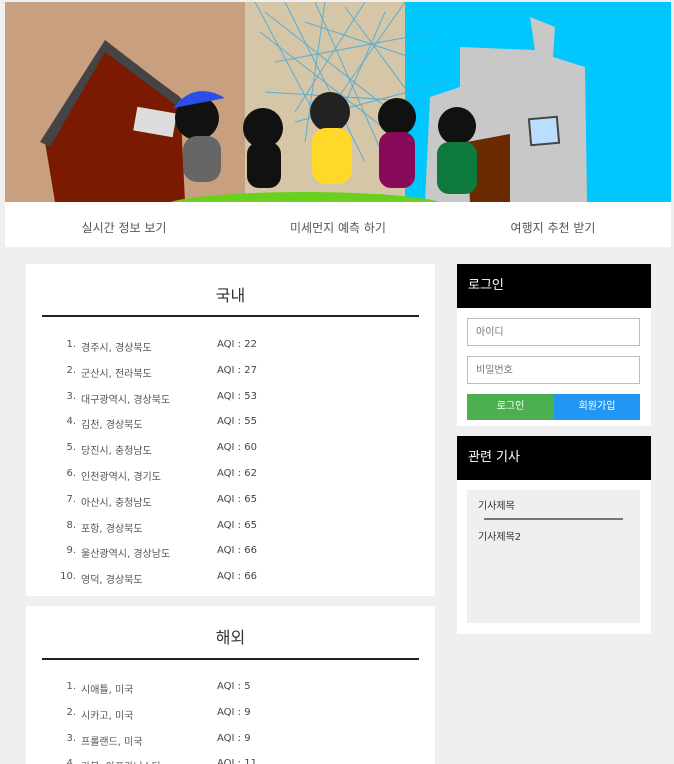  I want to click on list-item: 10. 영덕, 경상북도 AQI : 66, so click(230, 581).